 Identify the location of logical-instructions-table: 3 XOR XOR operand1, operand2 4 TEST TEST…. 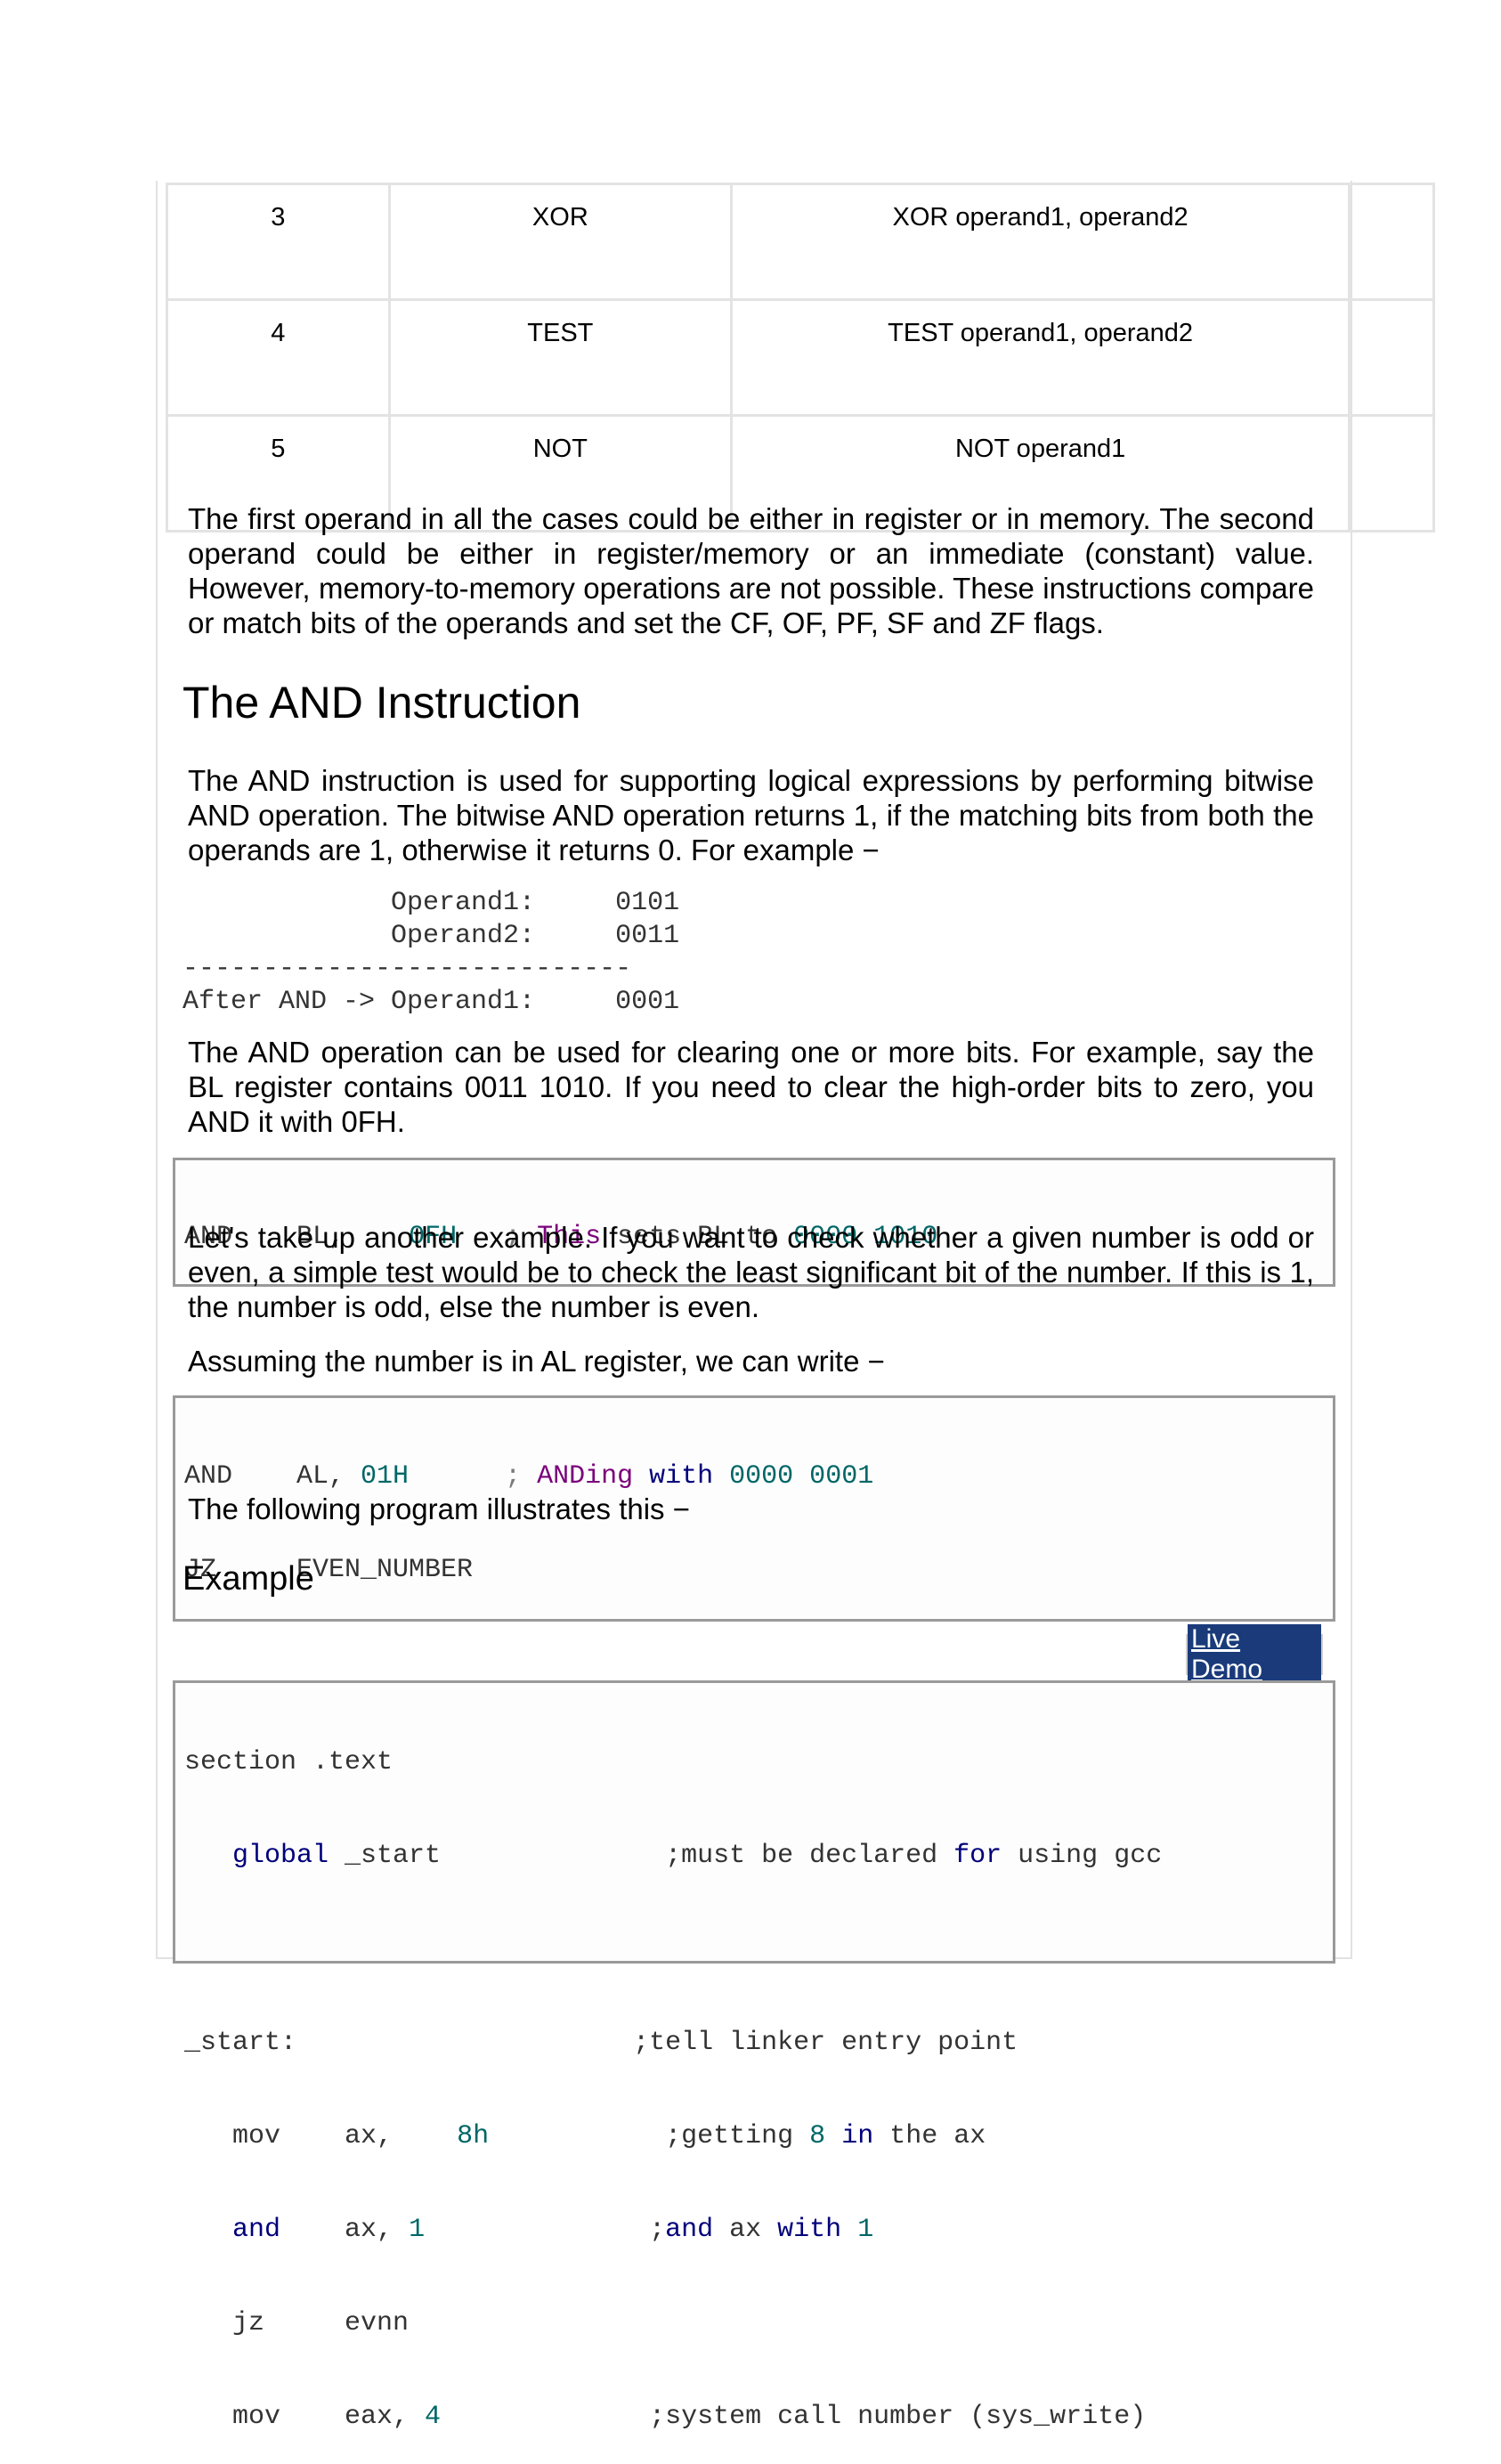
(800, 358).